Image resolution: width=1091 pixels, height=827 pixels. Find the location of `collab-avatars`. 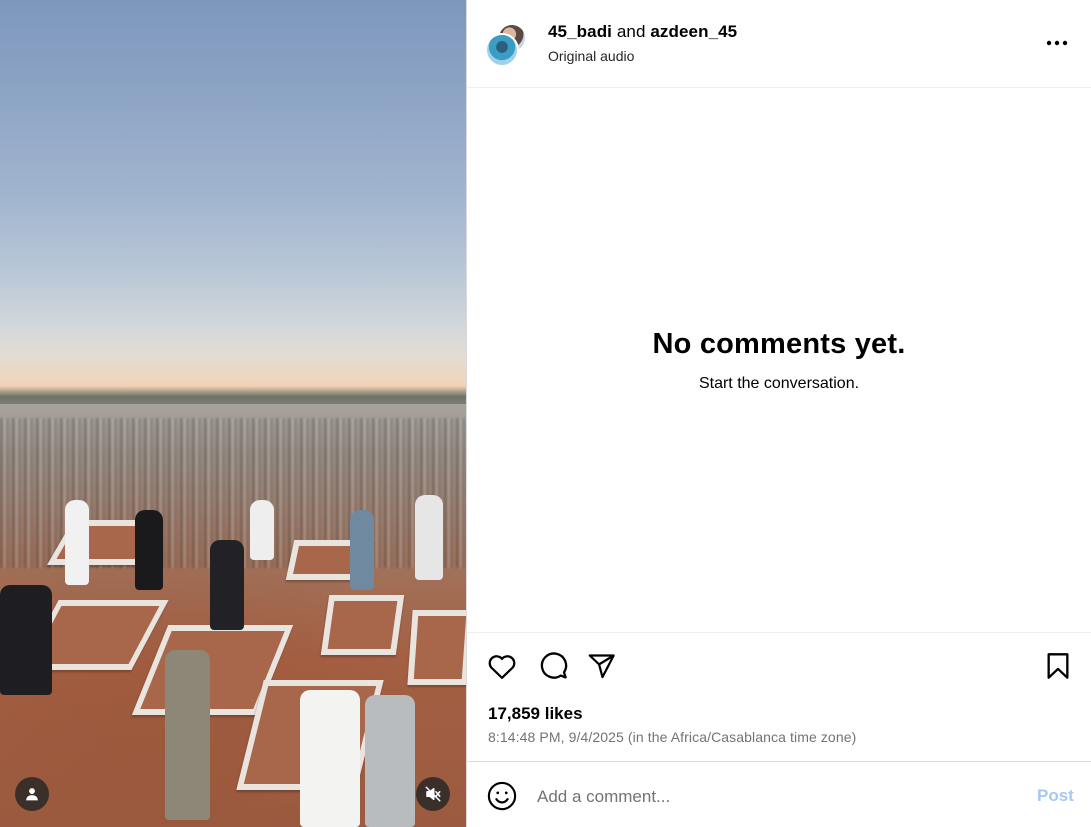

collab-avatars is located at coordinates (507, 45).